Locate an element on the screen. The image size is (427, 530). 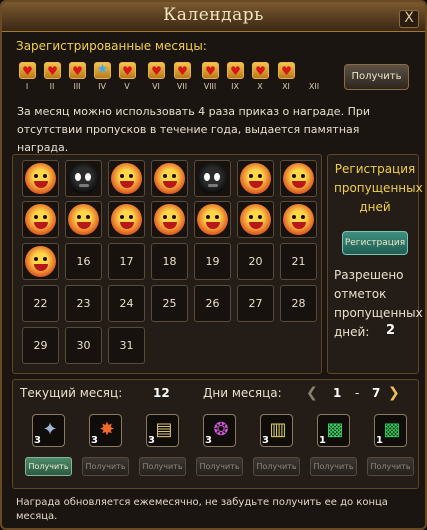
day-number: 16 is located at coordinates (83, 261).